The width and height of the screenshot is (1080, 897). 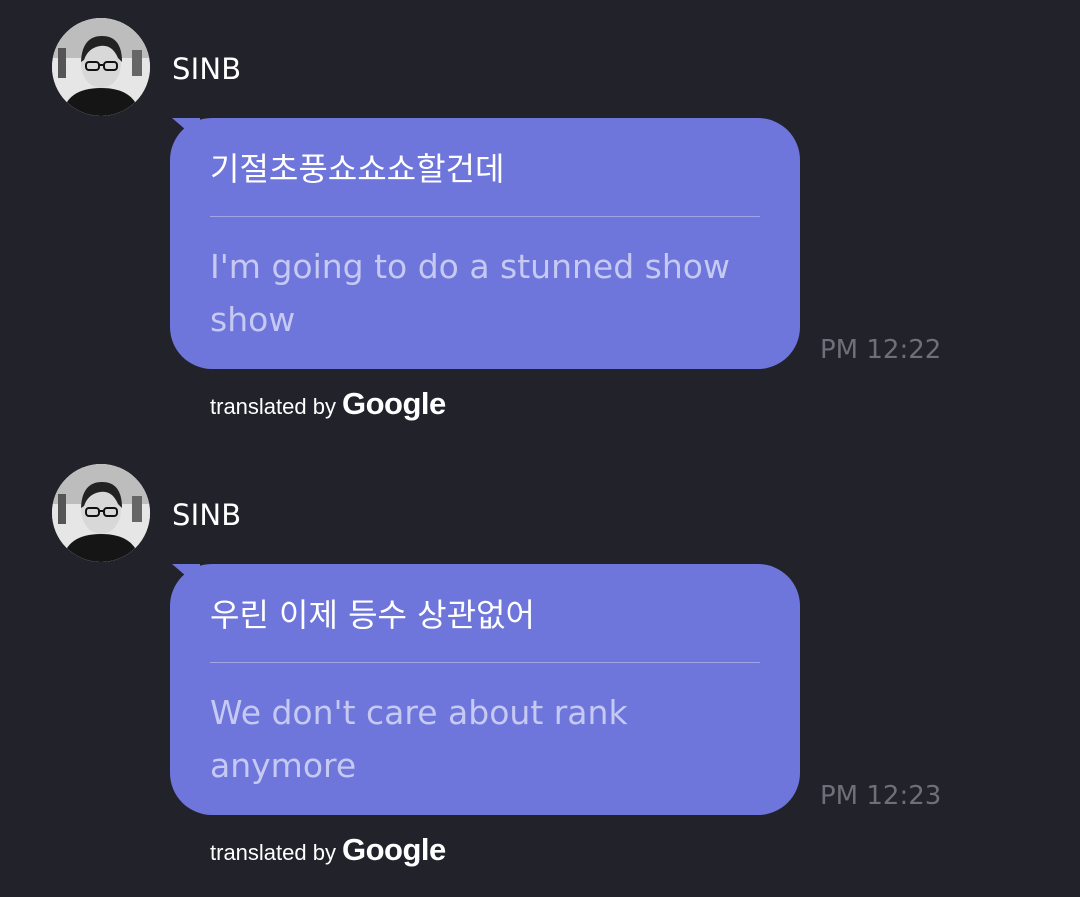 I want to click on message-timestamp: PM 12:22, so click(x=881, y=350).